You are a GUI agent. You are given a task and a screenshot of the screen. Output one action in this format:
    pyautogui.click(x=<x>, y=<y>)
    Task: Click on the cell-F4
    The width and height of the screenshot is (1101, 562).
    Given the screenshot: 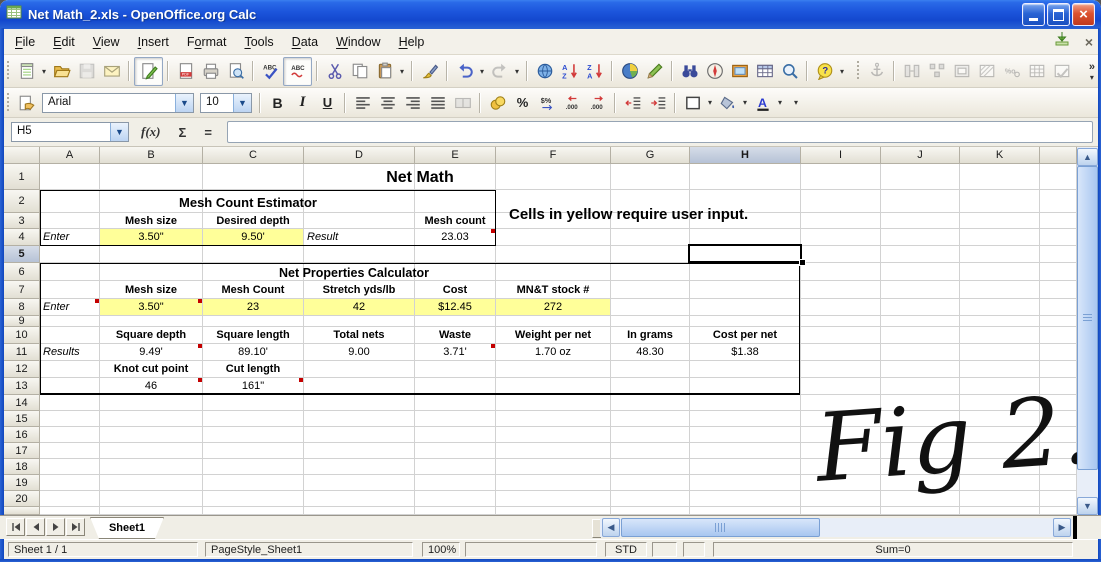 What is the action you would take?
    pyautogui.click(x=553, y=237)
    